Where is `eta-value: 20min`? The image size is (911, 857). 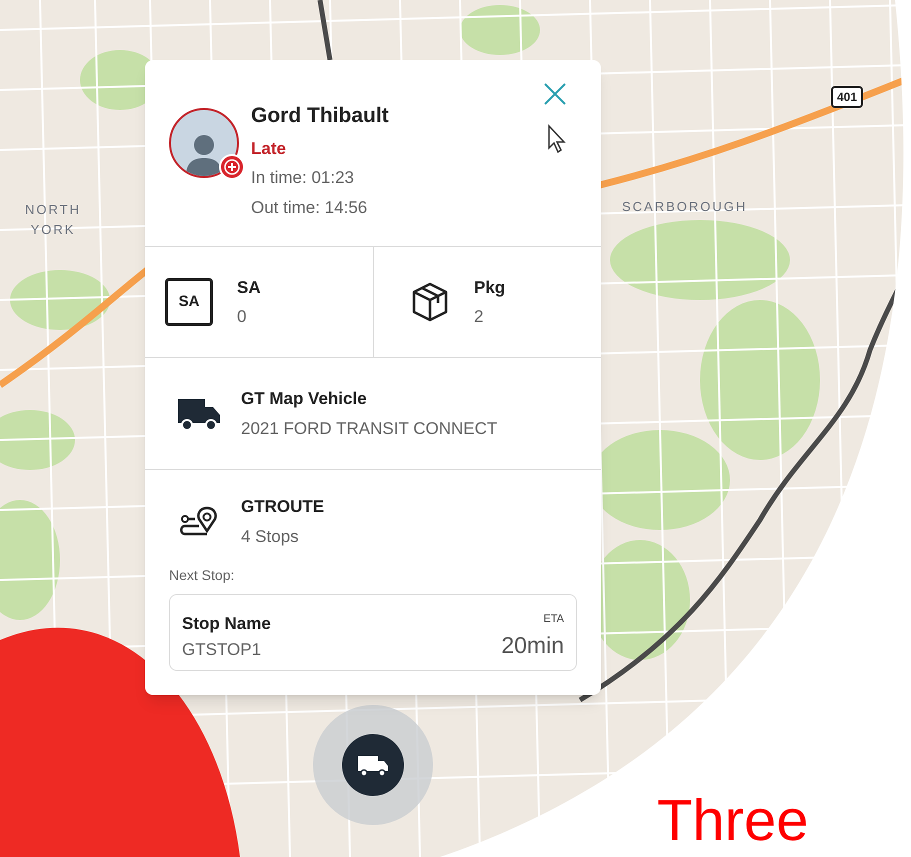
eta-value: 20min is located at coordinates (532, 645).